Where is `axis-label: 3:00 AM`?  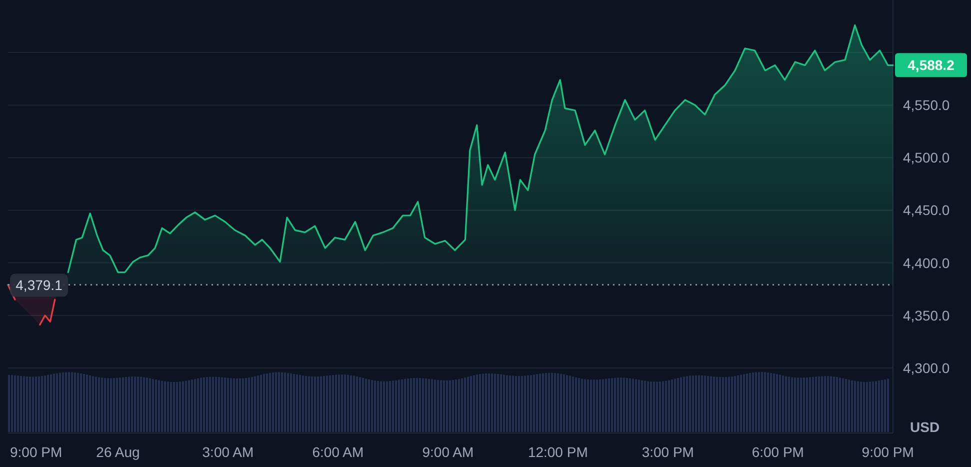
axis-label: 3:00 AM is located at coordinates (228, 452).